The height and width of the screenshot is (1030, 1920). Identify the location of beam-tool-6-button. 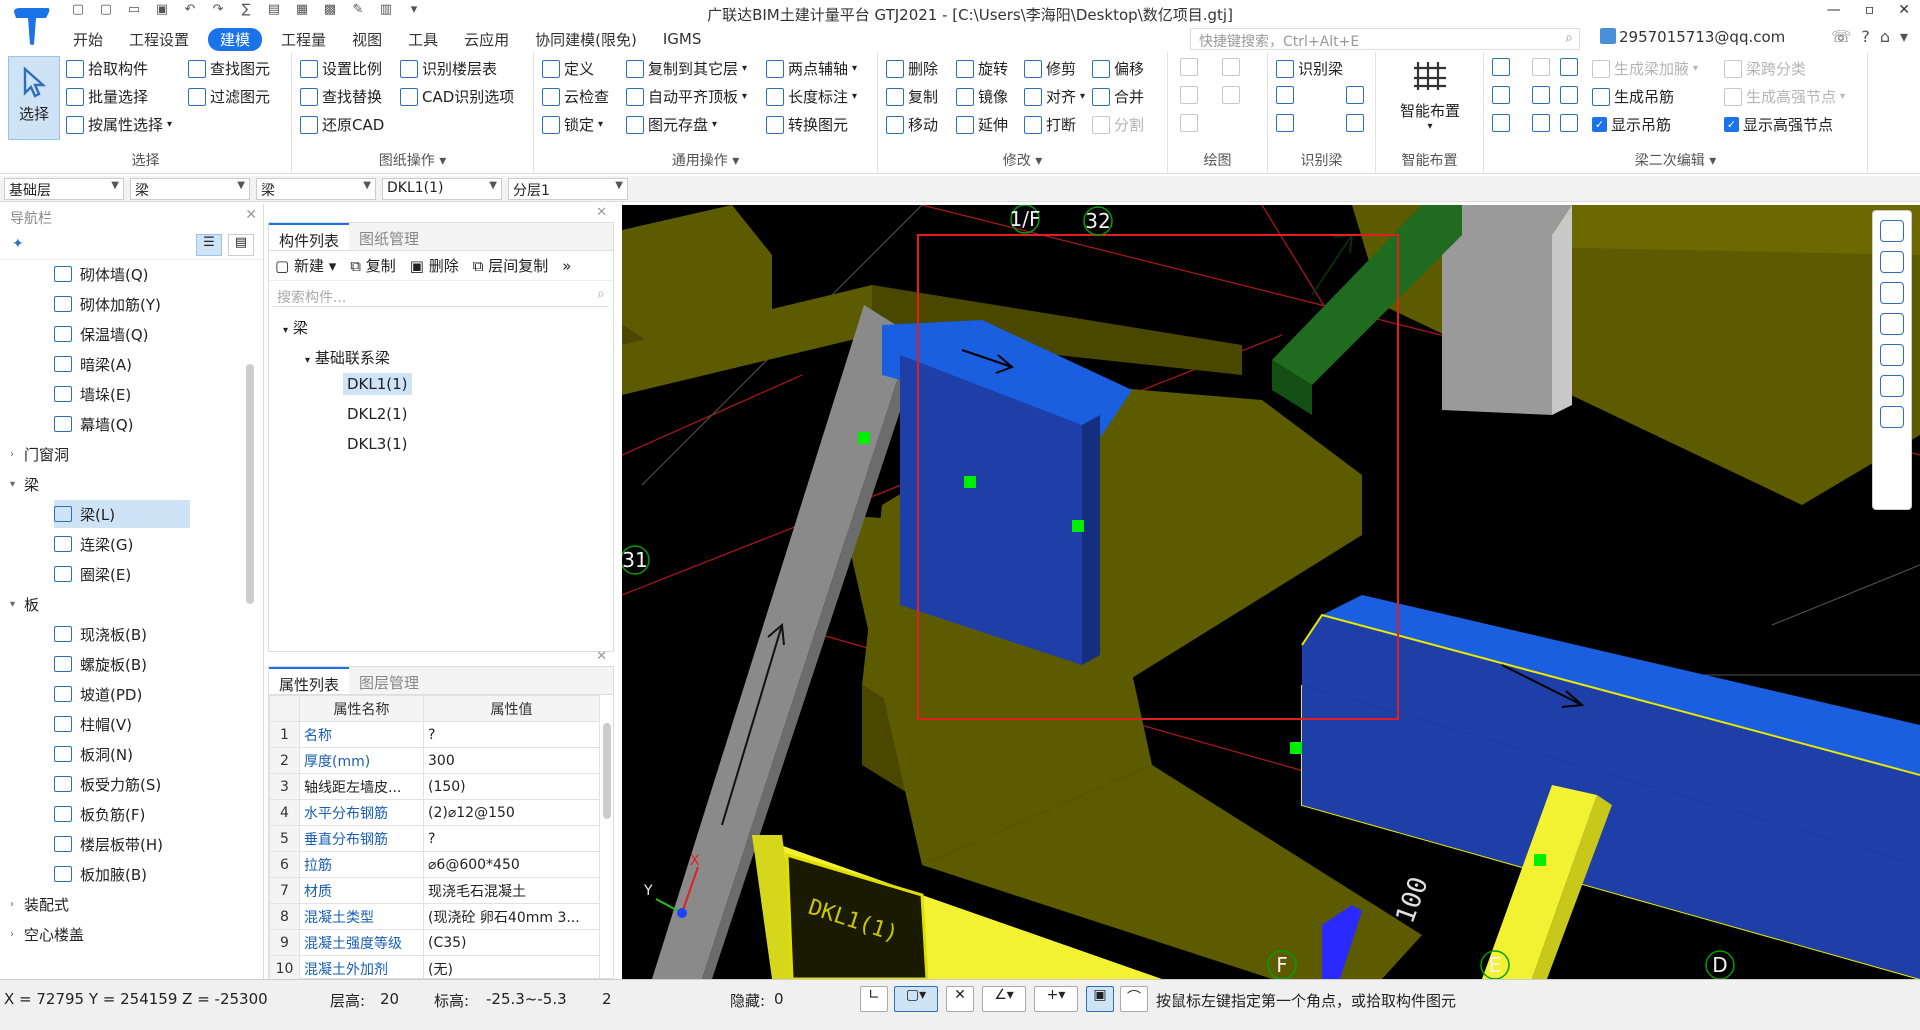
(1569, 95).